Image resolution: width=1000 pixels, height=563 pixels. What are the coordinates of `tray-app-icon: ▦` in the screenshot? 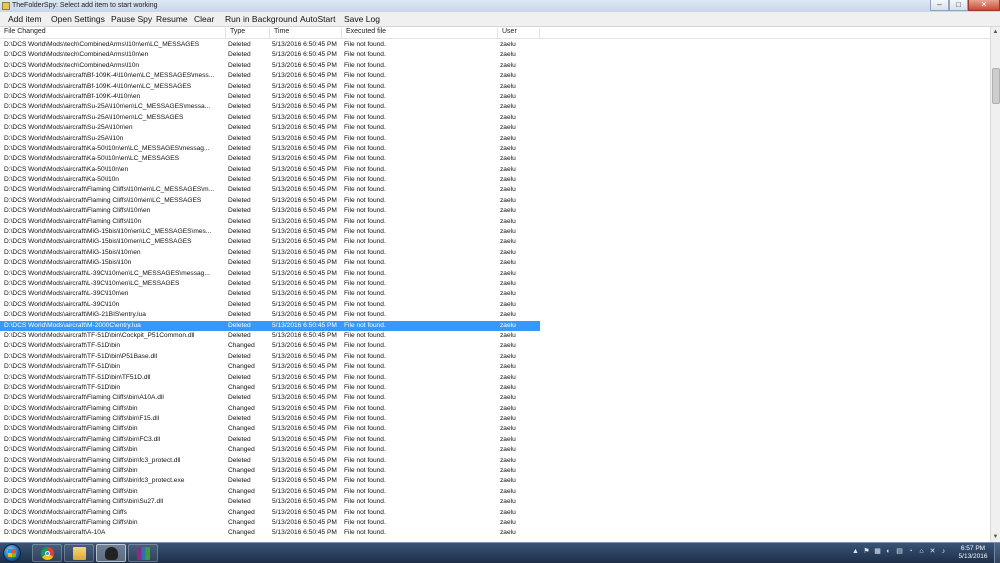 It's located at (877, 552).